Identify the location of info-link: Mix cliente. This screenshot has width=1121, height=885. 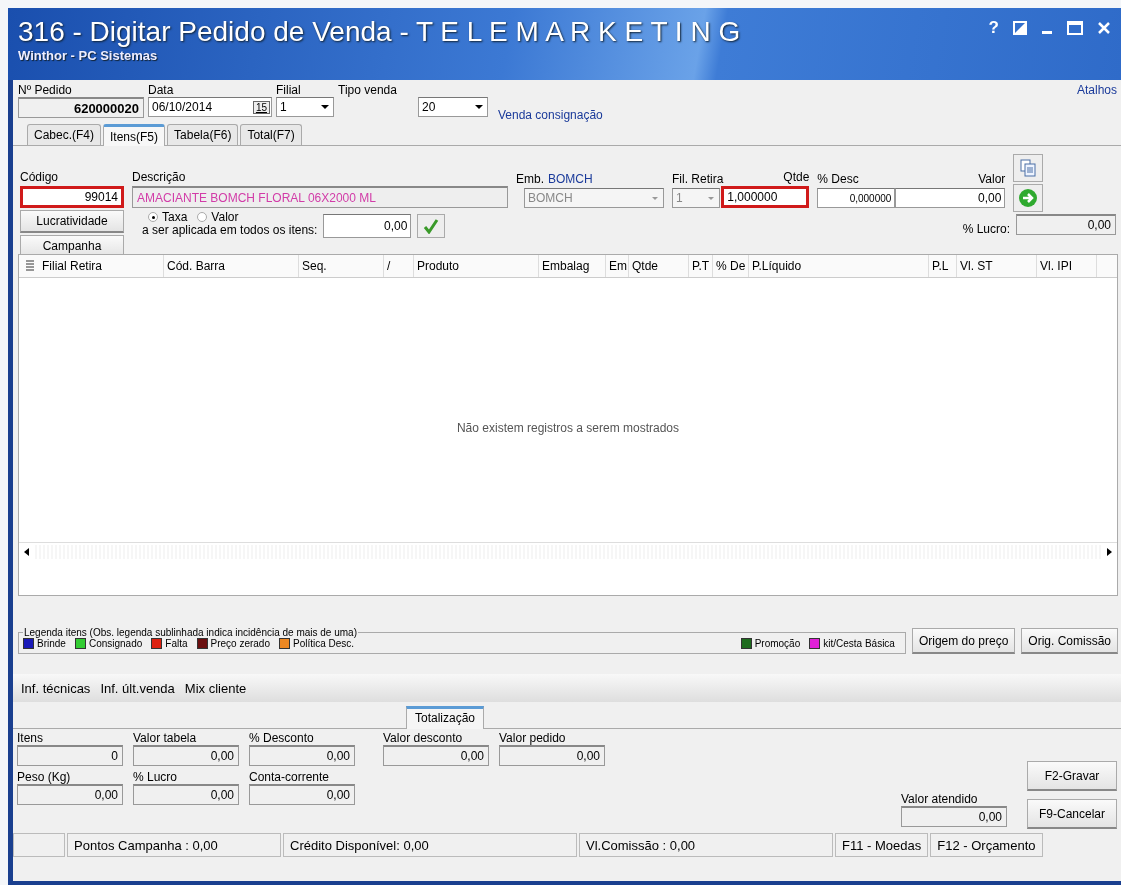
(215, 688).